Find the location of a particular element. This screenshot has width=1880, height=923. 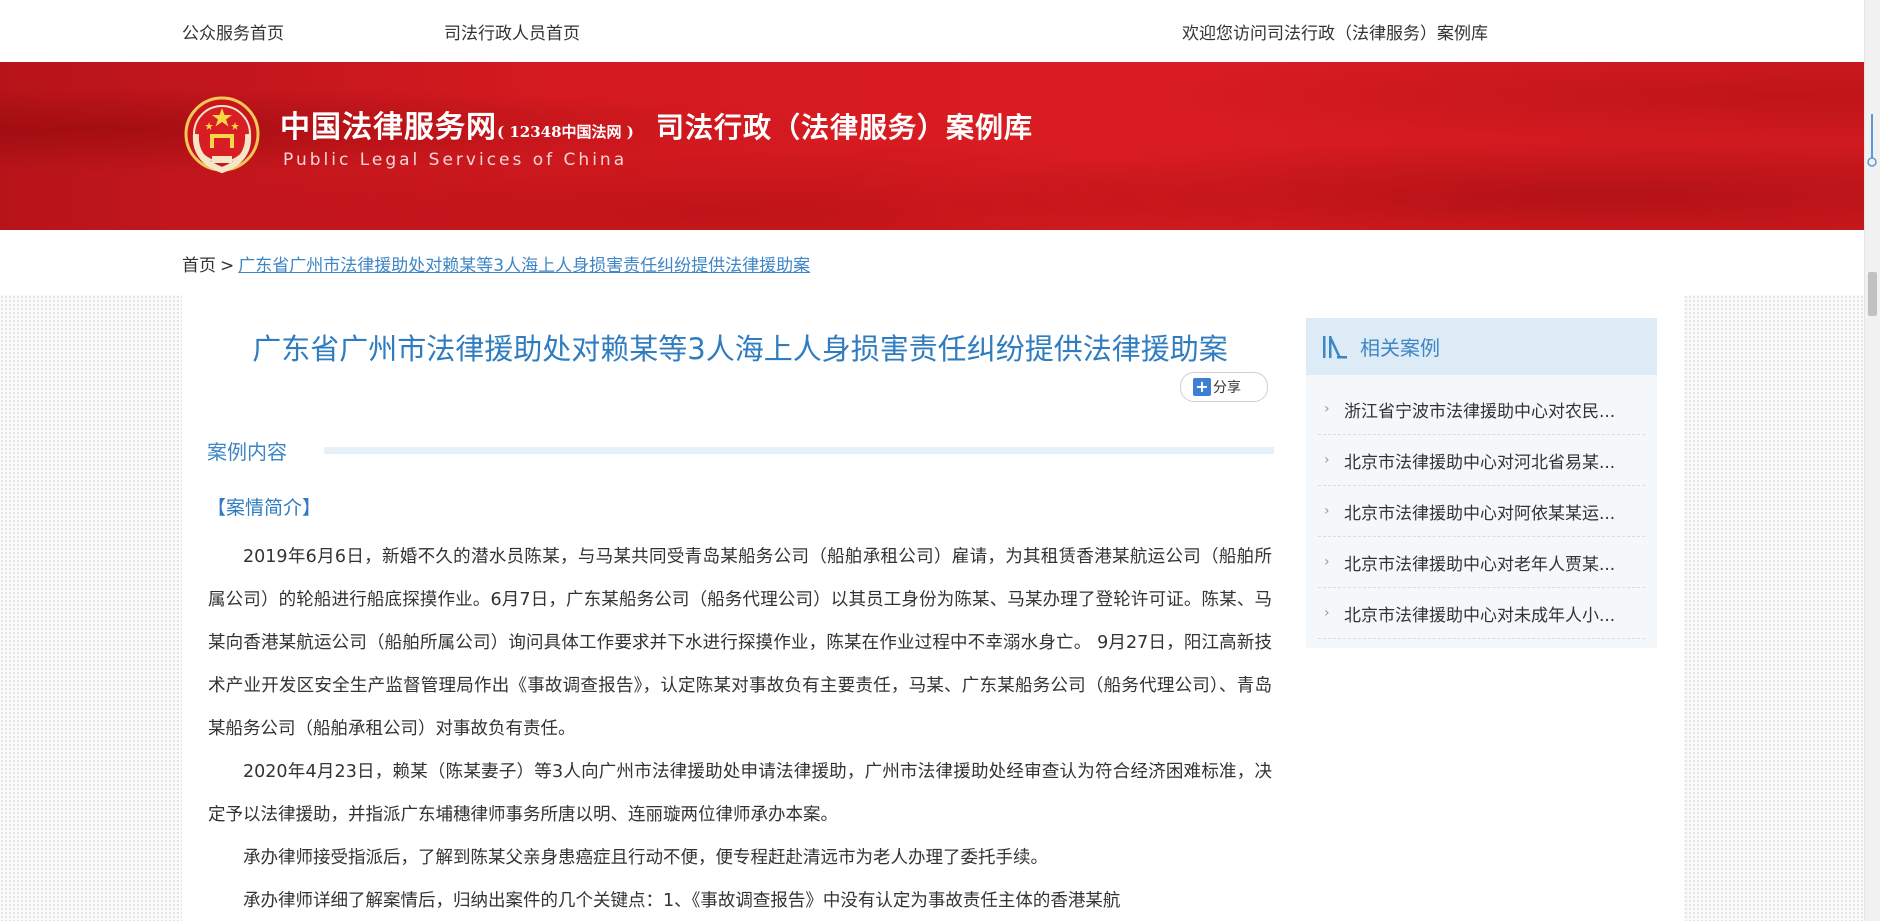

site-name-en: Public Legal Services of China is located at coordinates (455, 160).